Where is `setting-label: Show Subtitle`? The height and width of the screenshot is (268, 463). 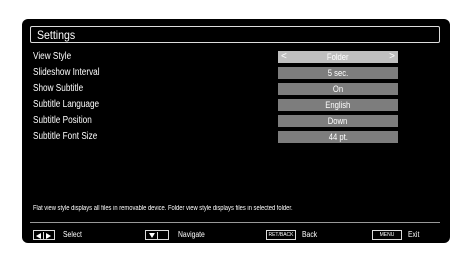 setting-label: Show Subtitle is located at coordinates (58, 88).